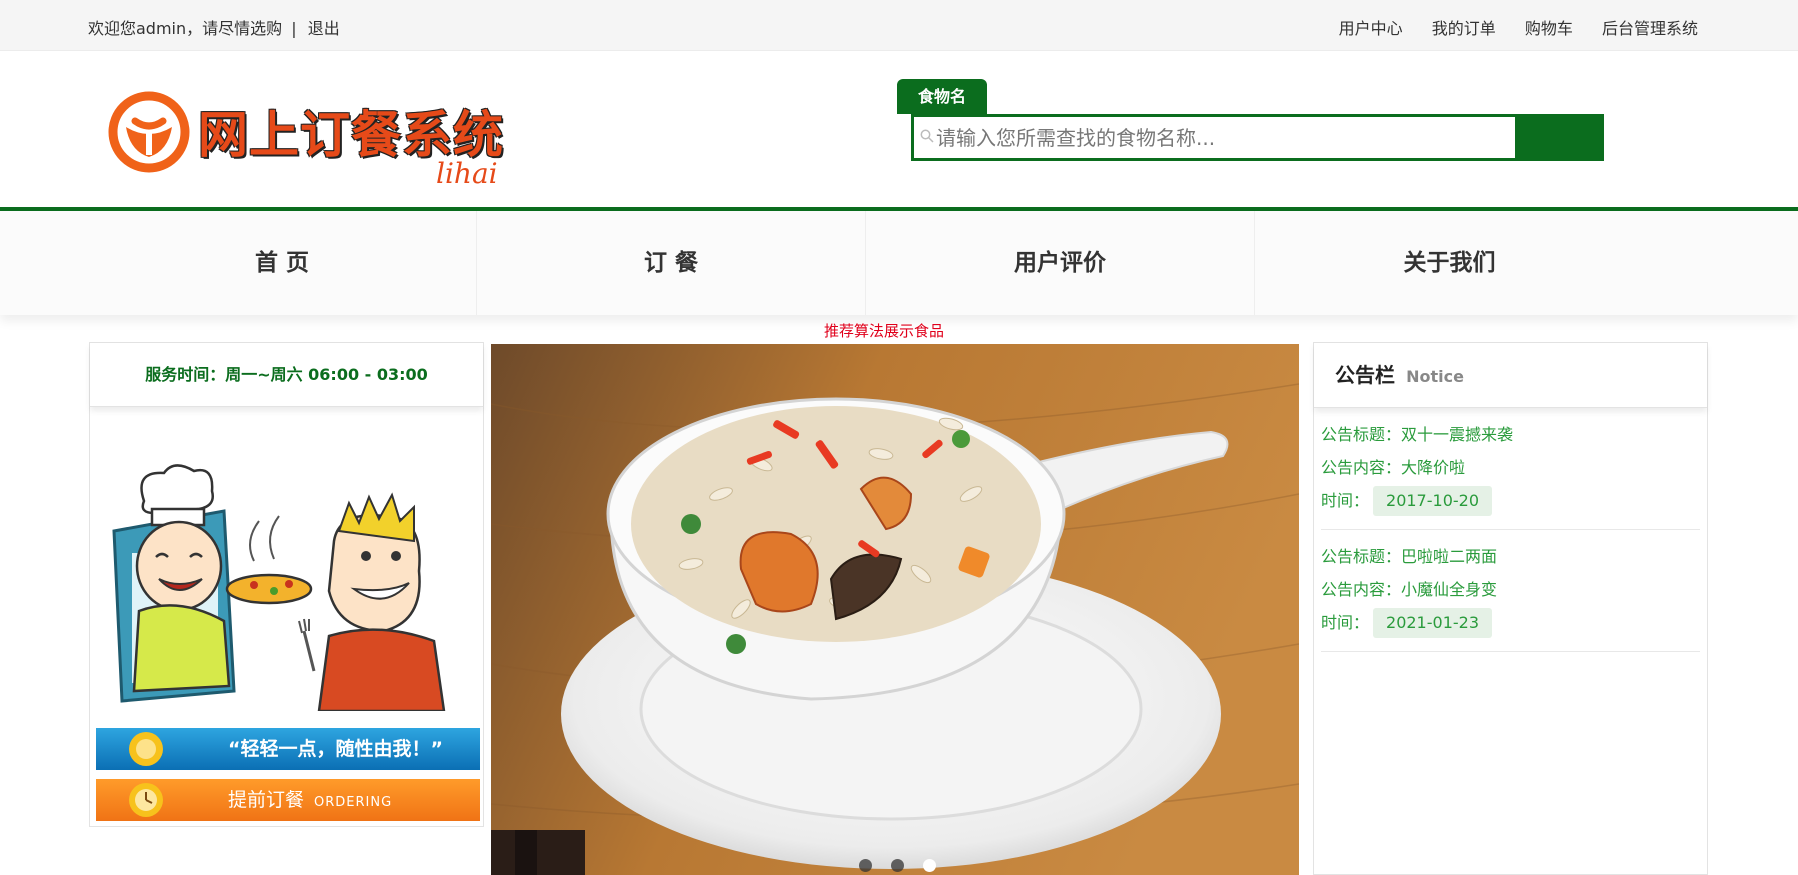 The height and width of the screenshot is (875, 1798). Describe the element at coordinates (282, 263) in the screenshot. I see `nav-item-home: 首 页` at that location.